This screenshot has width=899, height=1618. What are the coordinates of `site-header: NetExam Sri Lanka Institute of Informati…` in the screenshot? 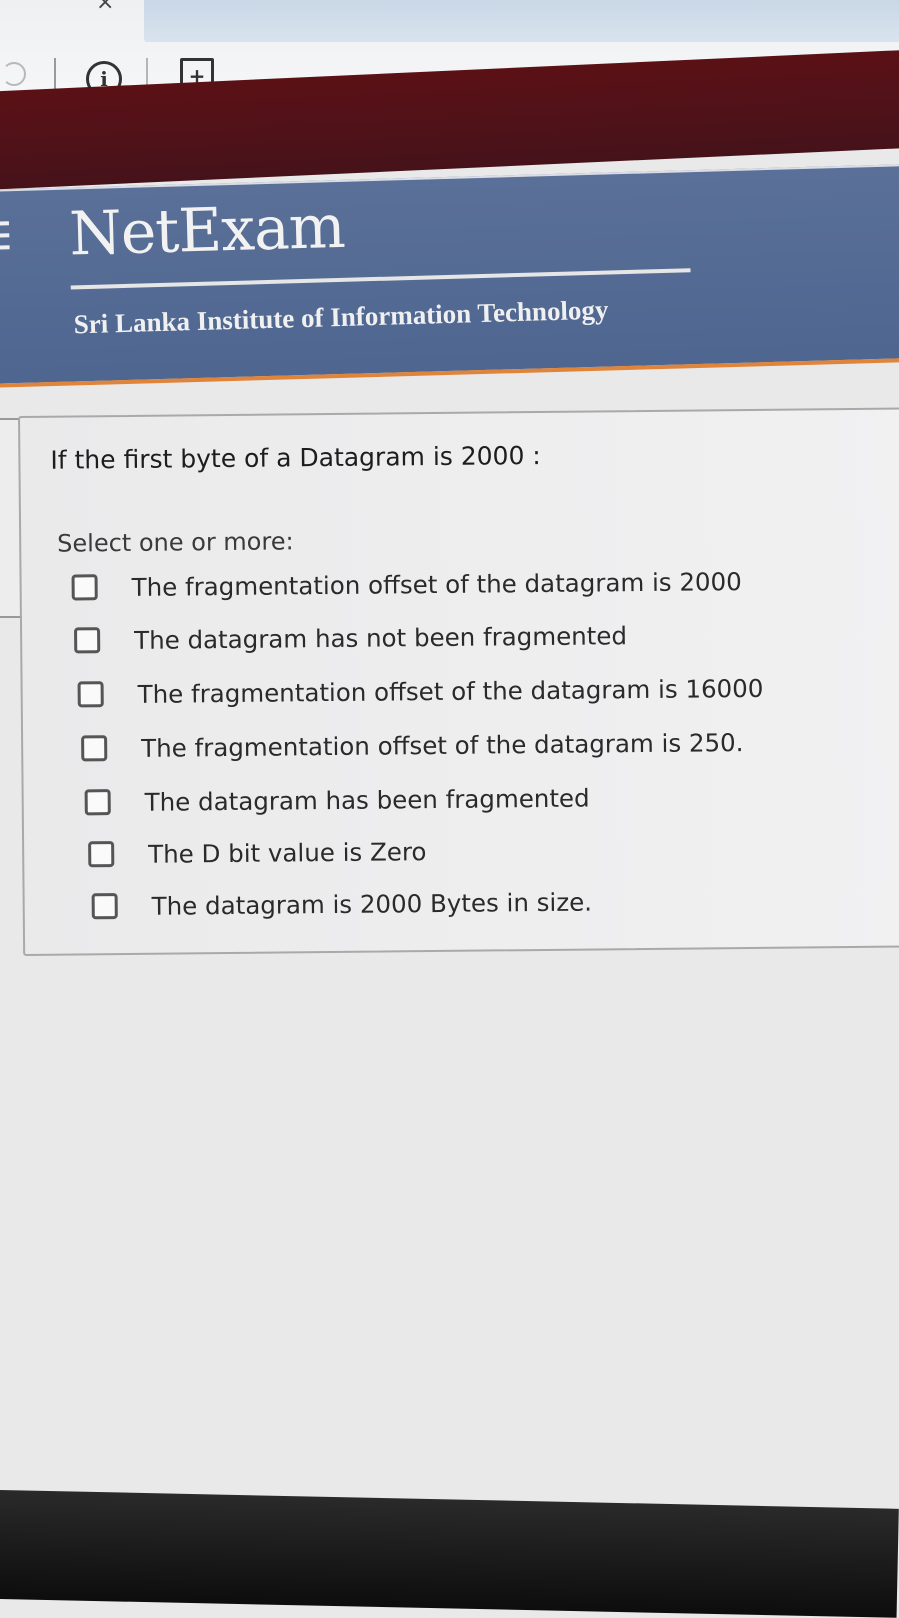 It's located at (449, 275).